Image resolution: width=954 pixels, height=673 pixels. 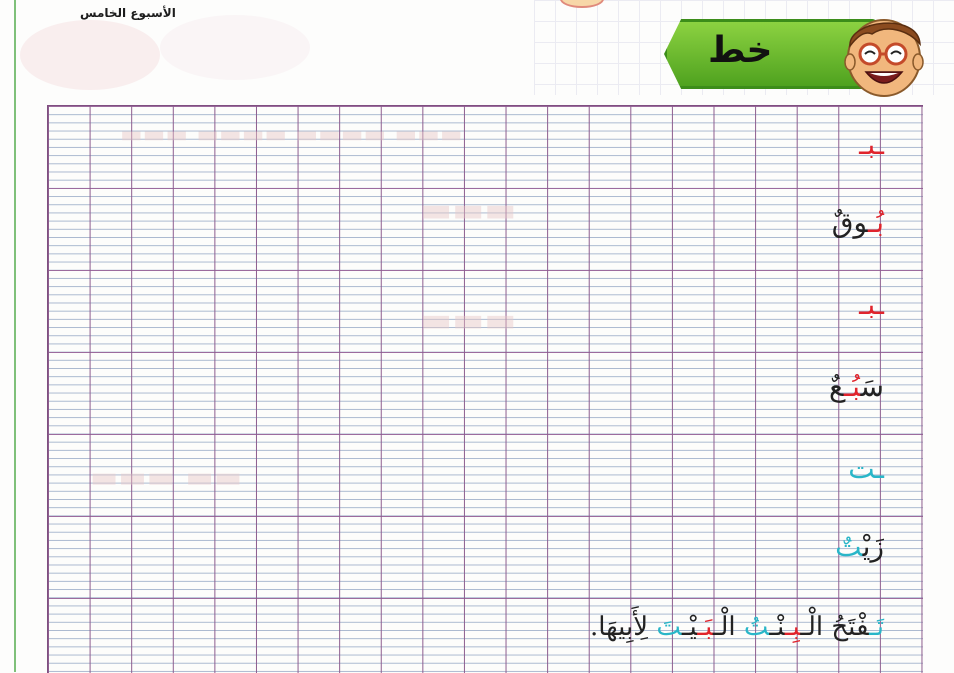 I want to click on practice-row-zayt: زَيْتٌ, so click(x=859, y=546).